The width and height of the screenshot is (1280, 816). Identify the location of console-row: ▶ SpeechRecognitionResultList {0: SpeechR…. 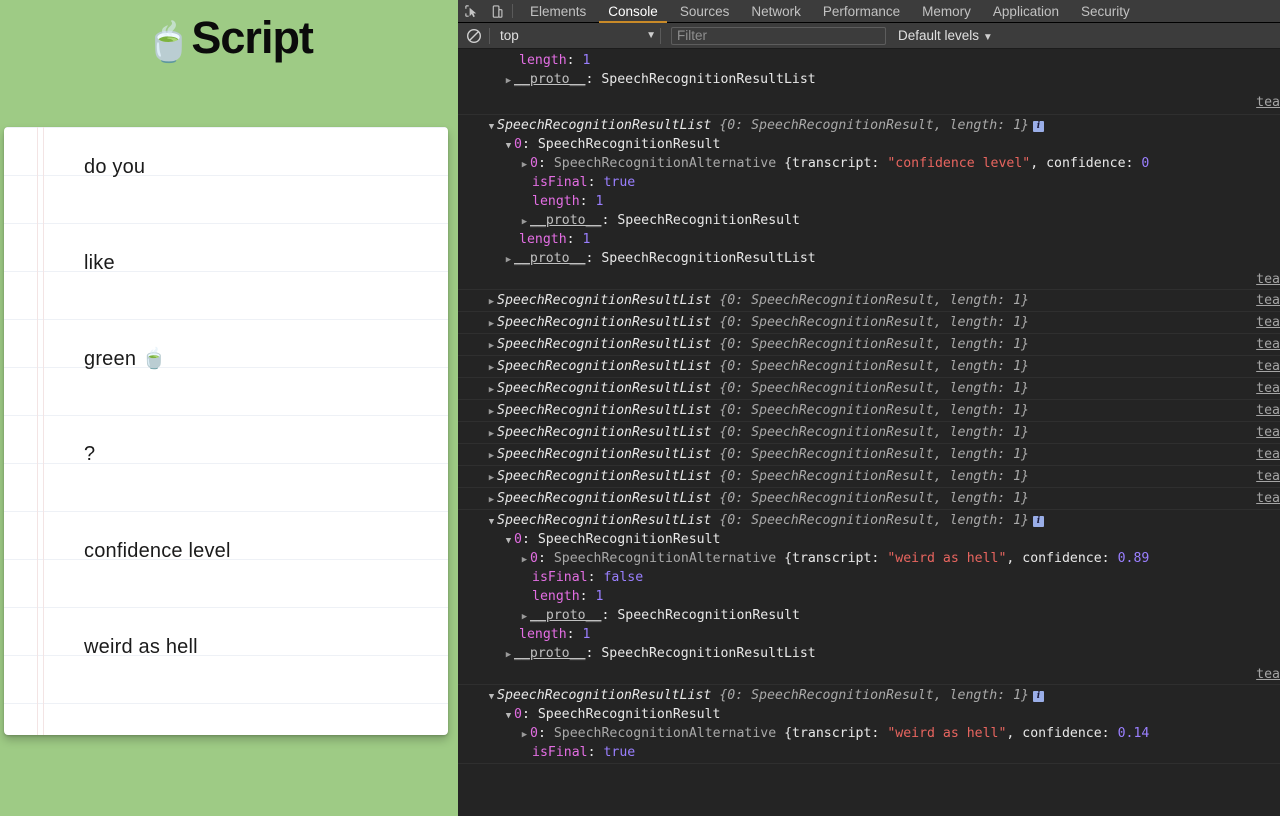
(869, 432).